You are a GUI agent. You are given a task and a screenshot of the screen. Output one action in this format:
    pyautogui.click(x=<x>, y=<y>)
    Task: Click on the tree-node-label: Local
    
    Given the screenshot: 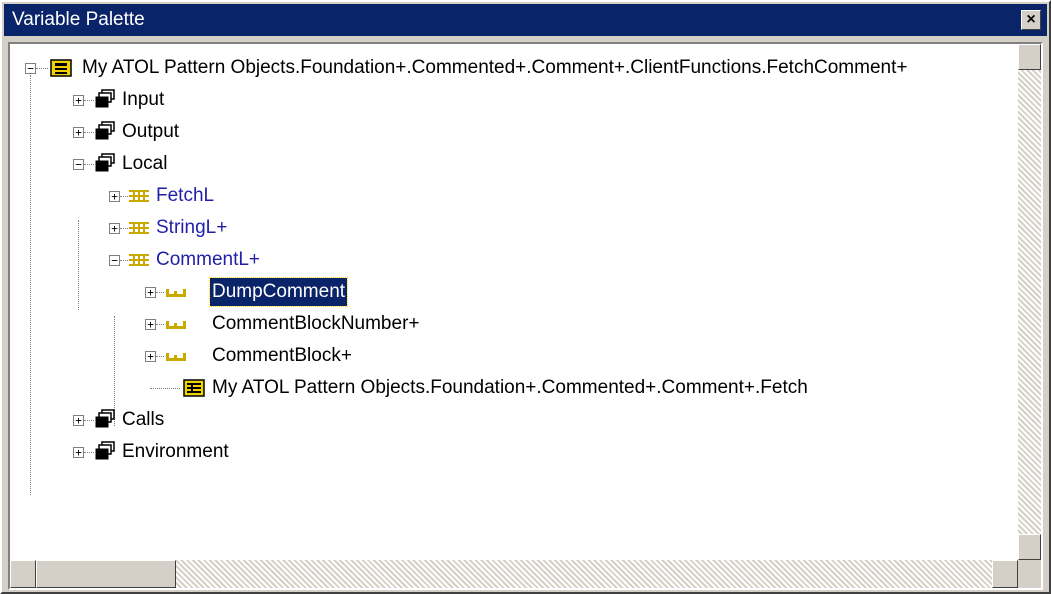 What is the action you would take?
    pyautogui.click(x=145, y=163)
    